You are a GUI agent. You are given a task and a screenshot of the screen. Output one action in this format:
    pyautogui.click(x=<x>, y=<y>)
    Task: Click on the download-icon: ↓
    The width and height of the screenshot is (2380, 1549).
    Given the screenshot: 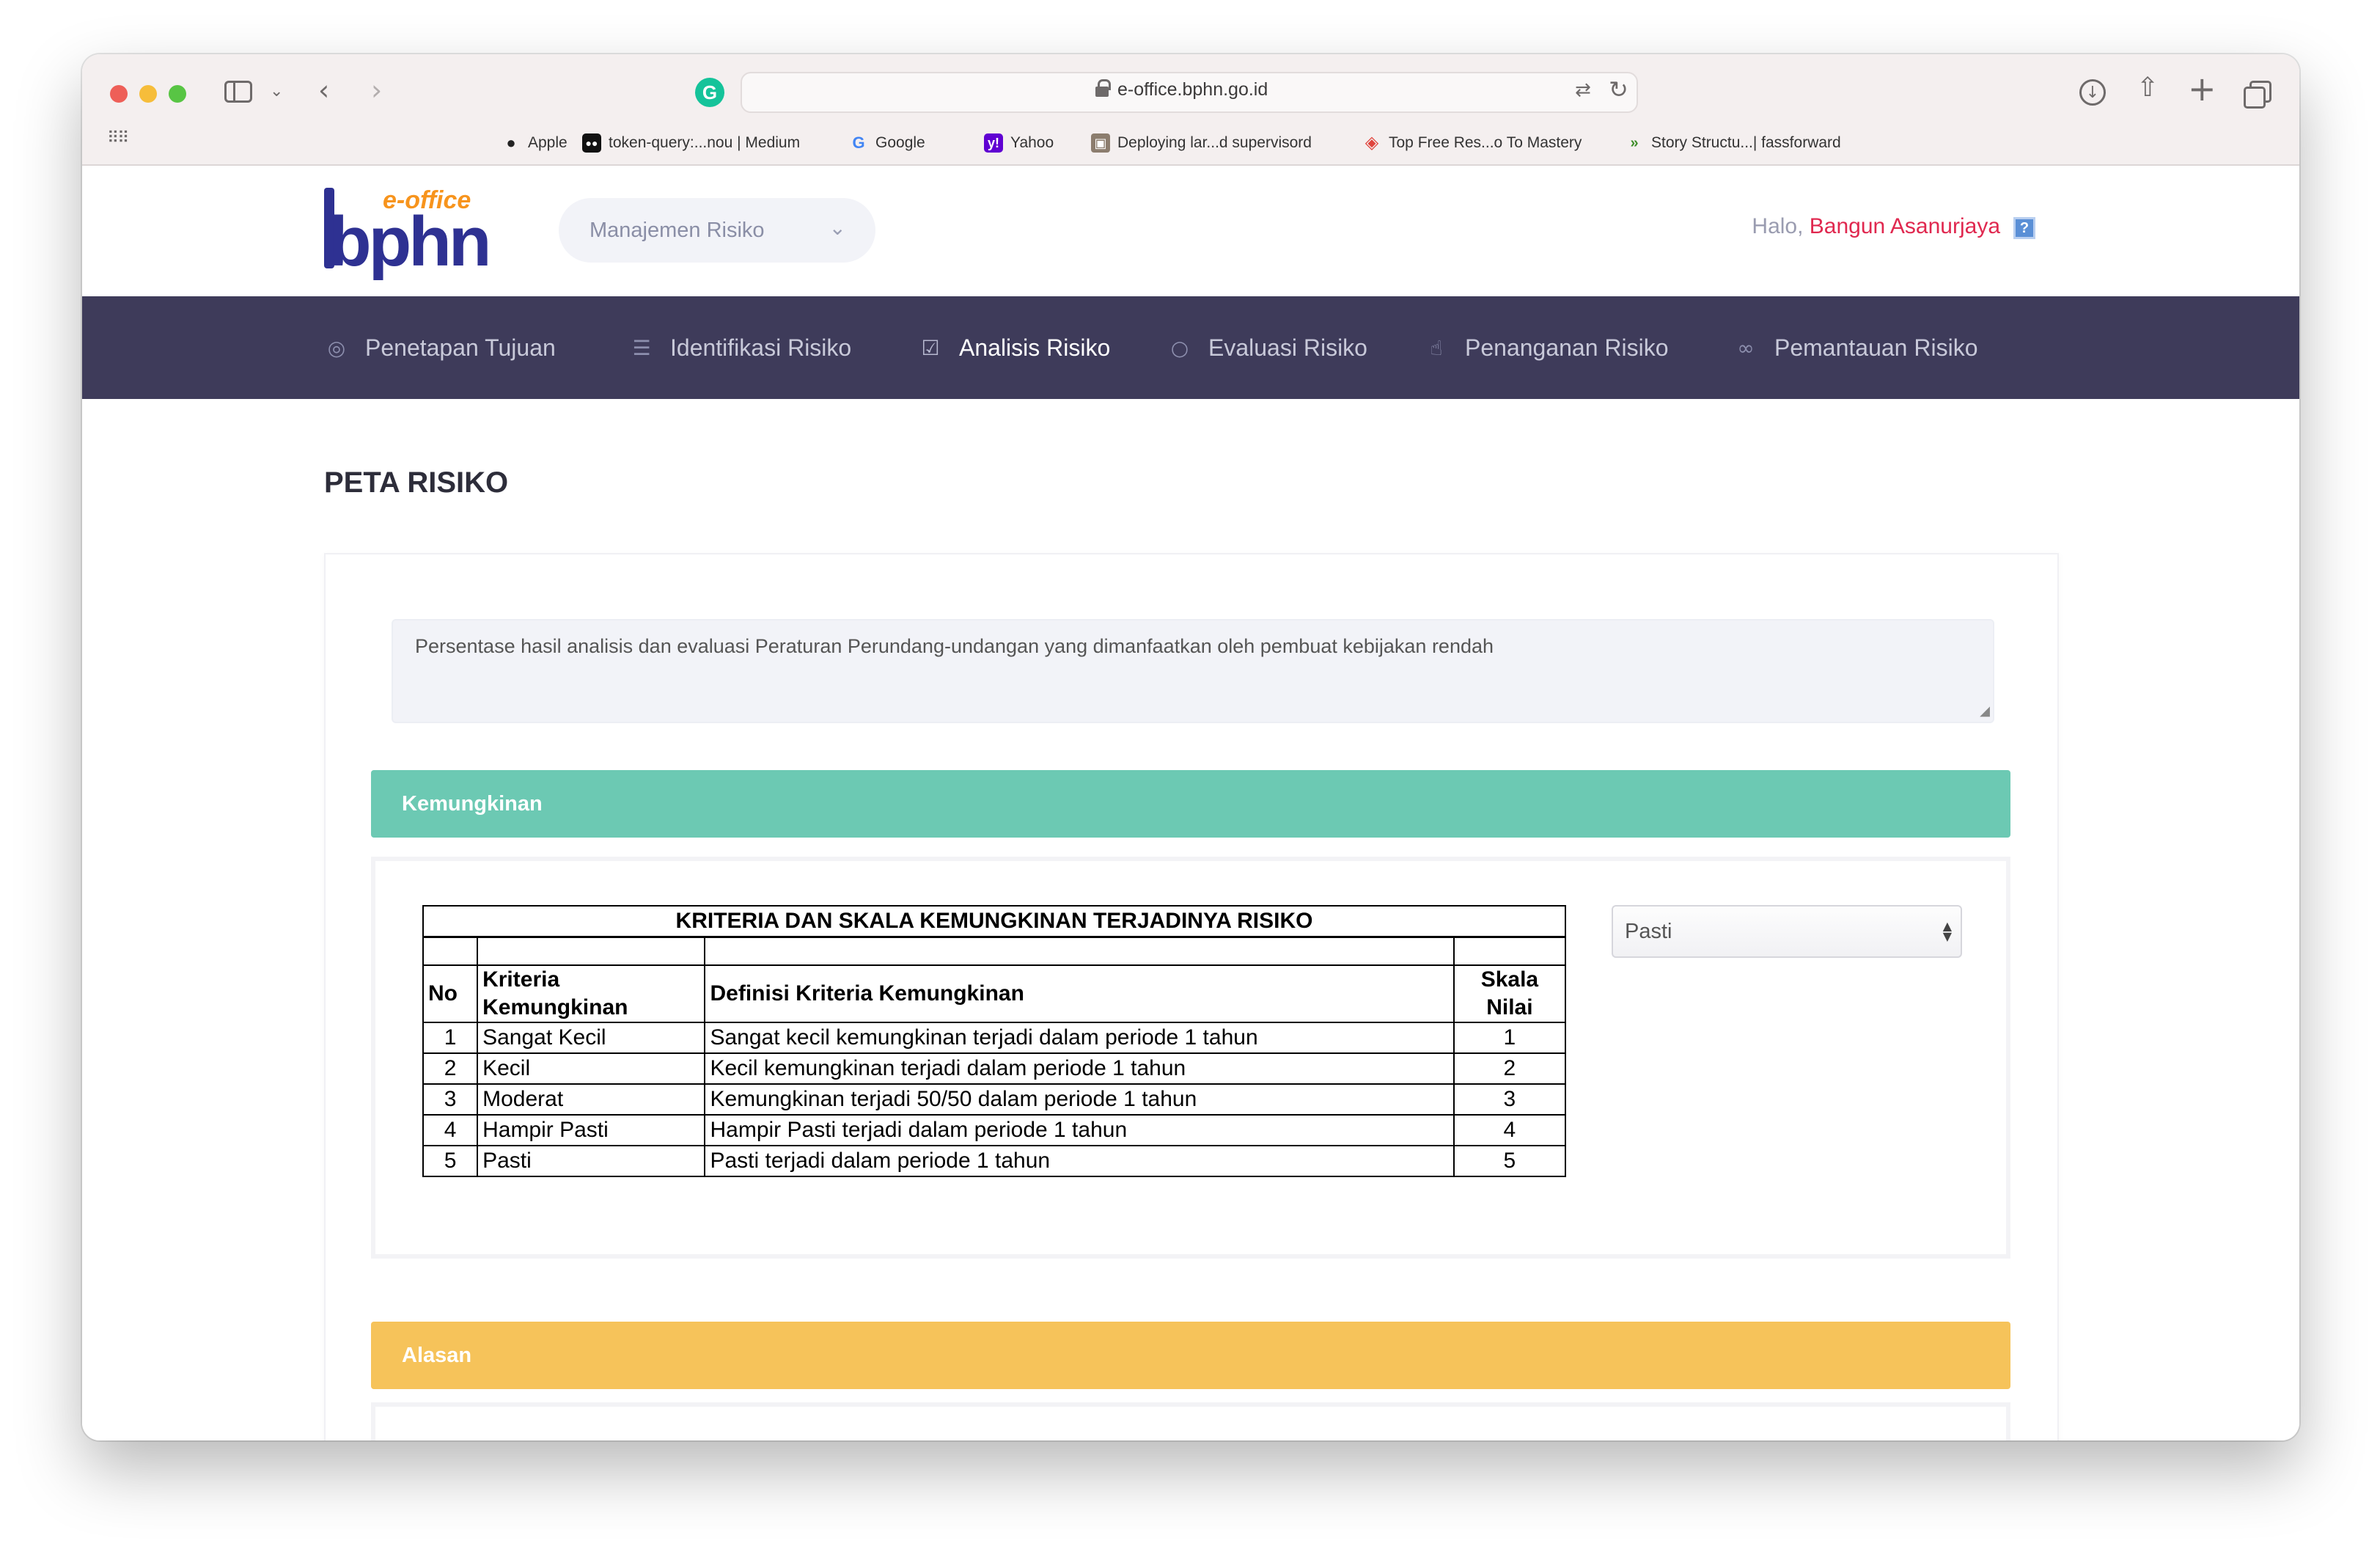 What is the action you would take?
    pyautogui.click(x=2092, y=92)
    